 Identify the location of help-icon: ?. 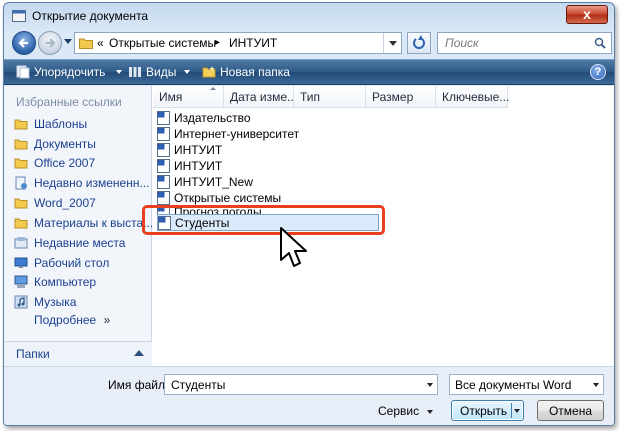
(598, 72).